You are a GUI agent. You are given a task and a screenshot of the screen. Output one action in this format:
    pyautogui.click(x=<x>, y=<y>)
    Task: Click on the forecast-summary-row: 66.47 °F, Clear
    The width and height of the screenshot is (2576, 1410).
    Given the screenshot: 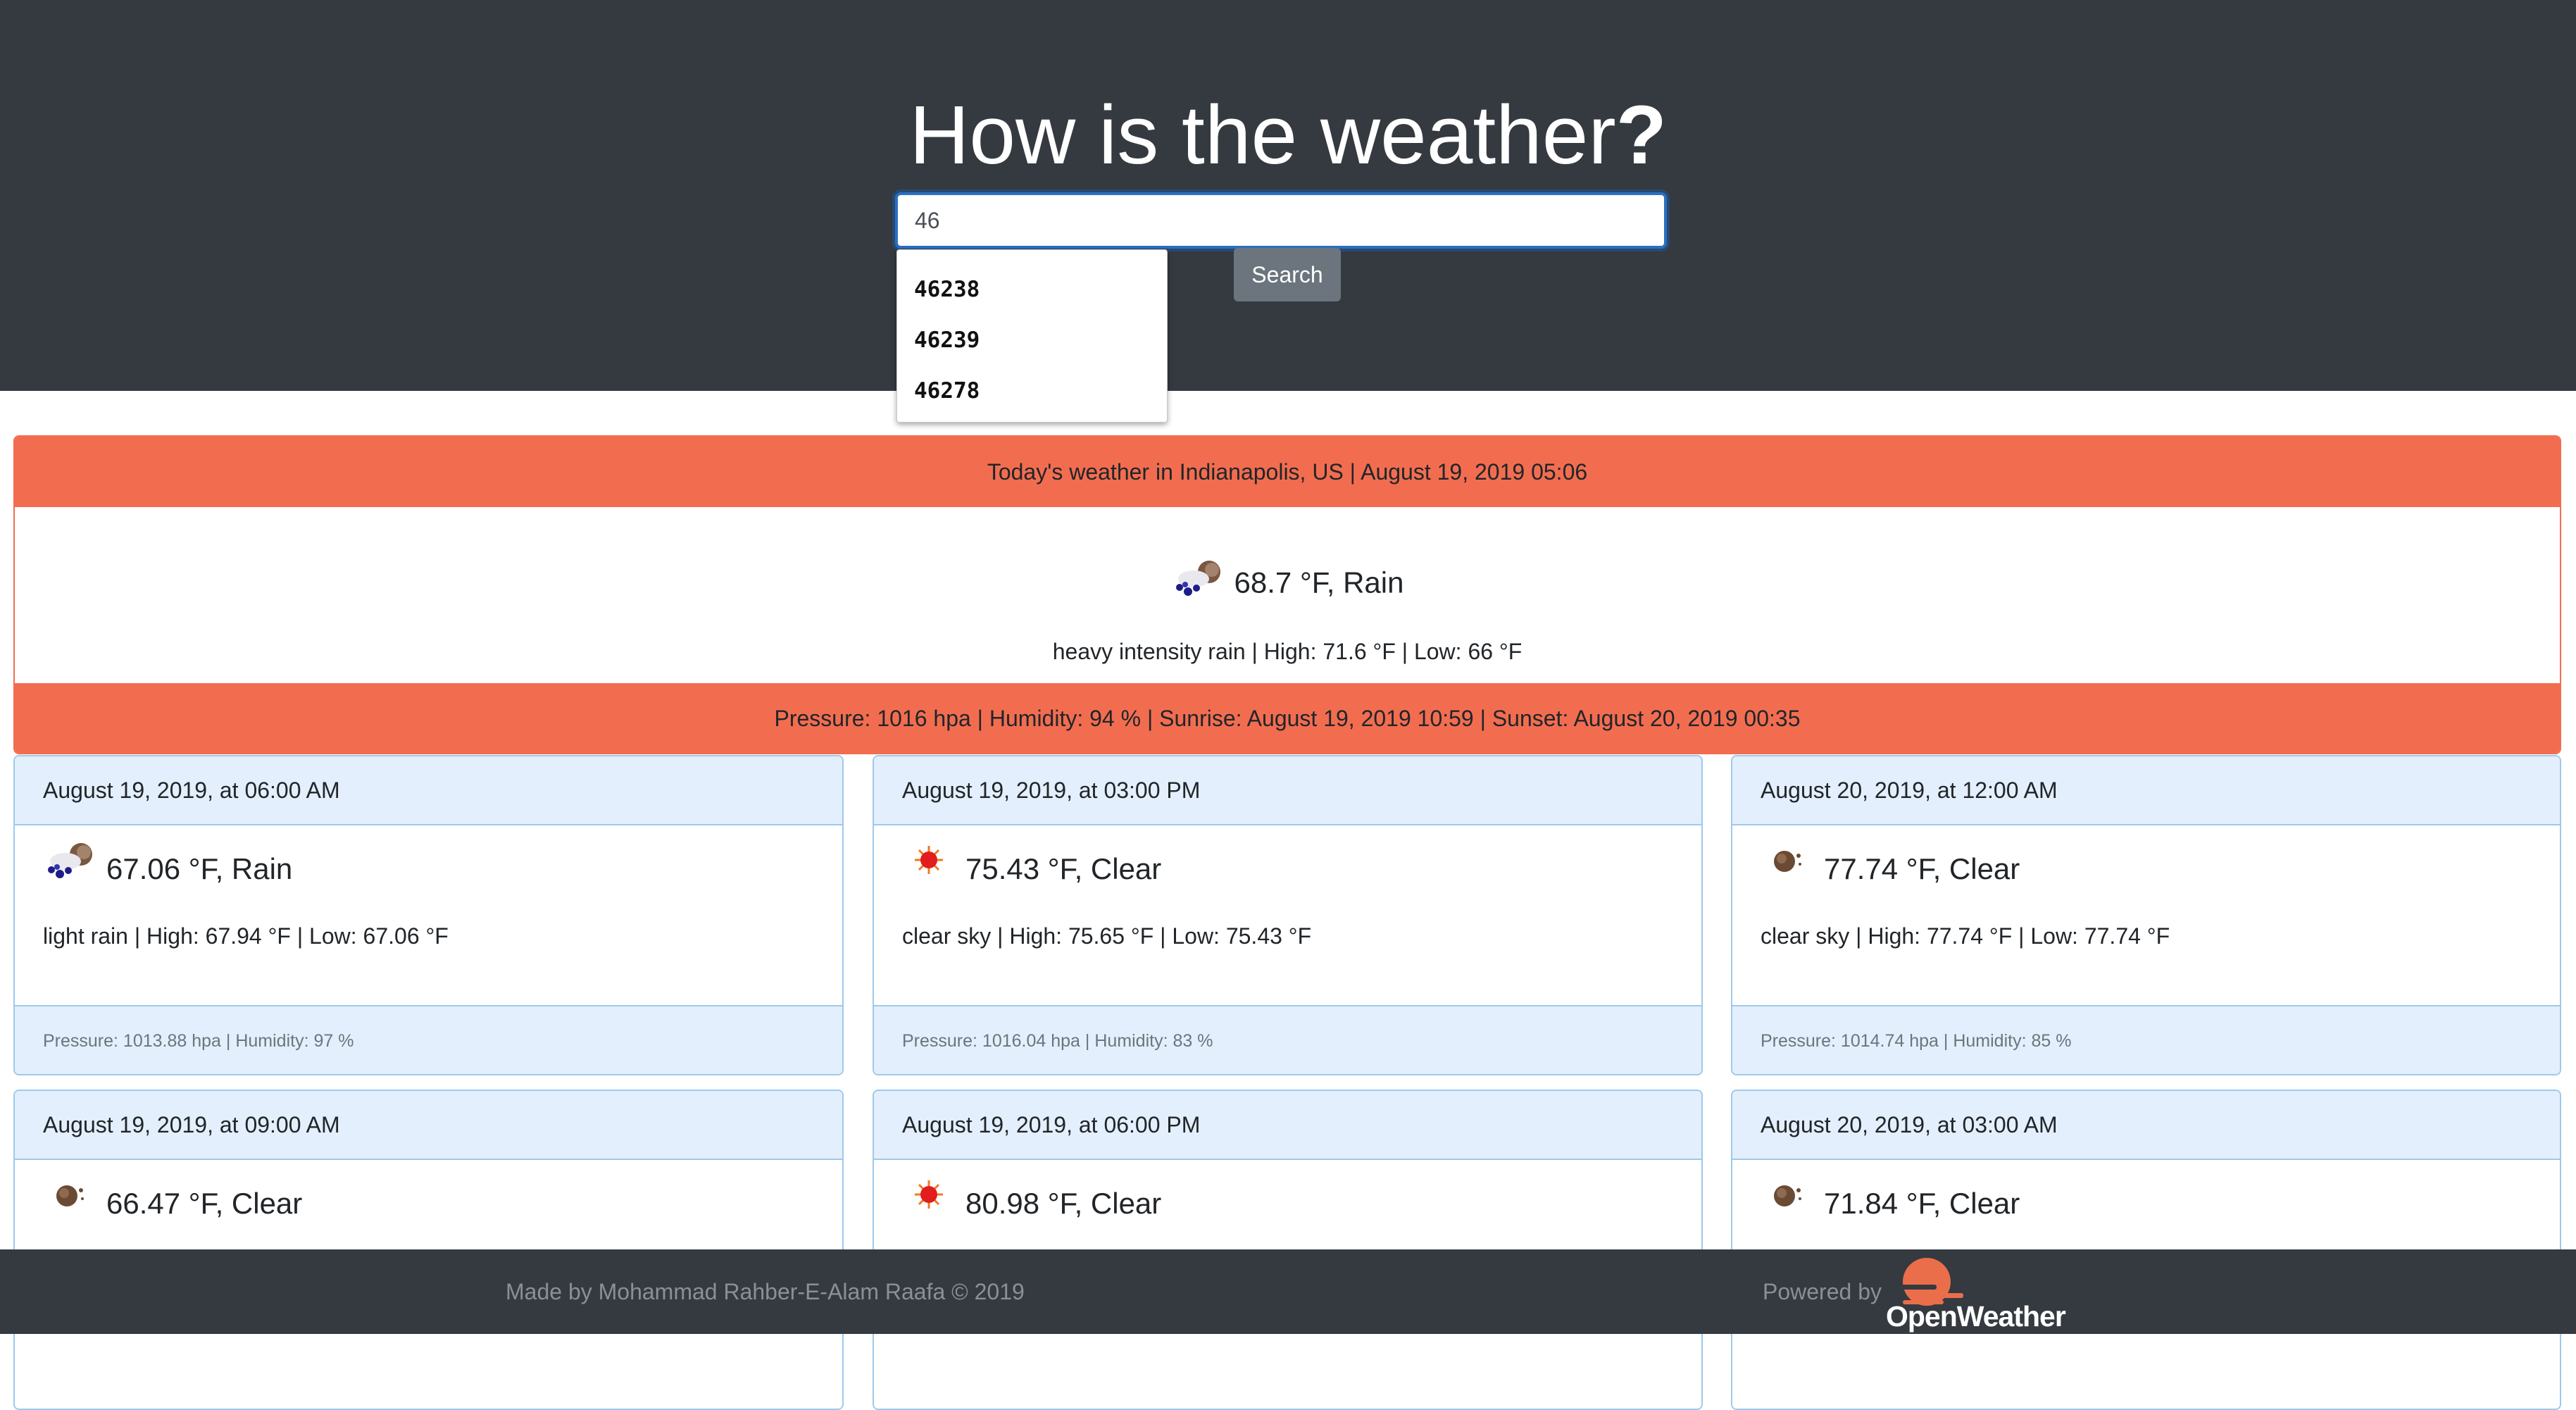 What is the action you would take?
    pyautogui.click(x=172, y=1203)
    